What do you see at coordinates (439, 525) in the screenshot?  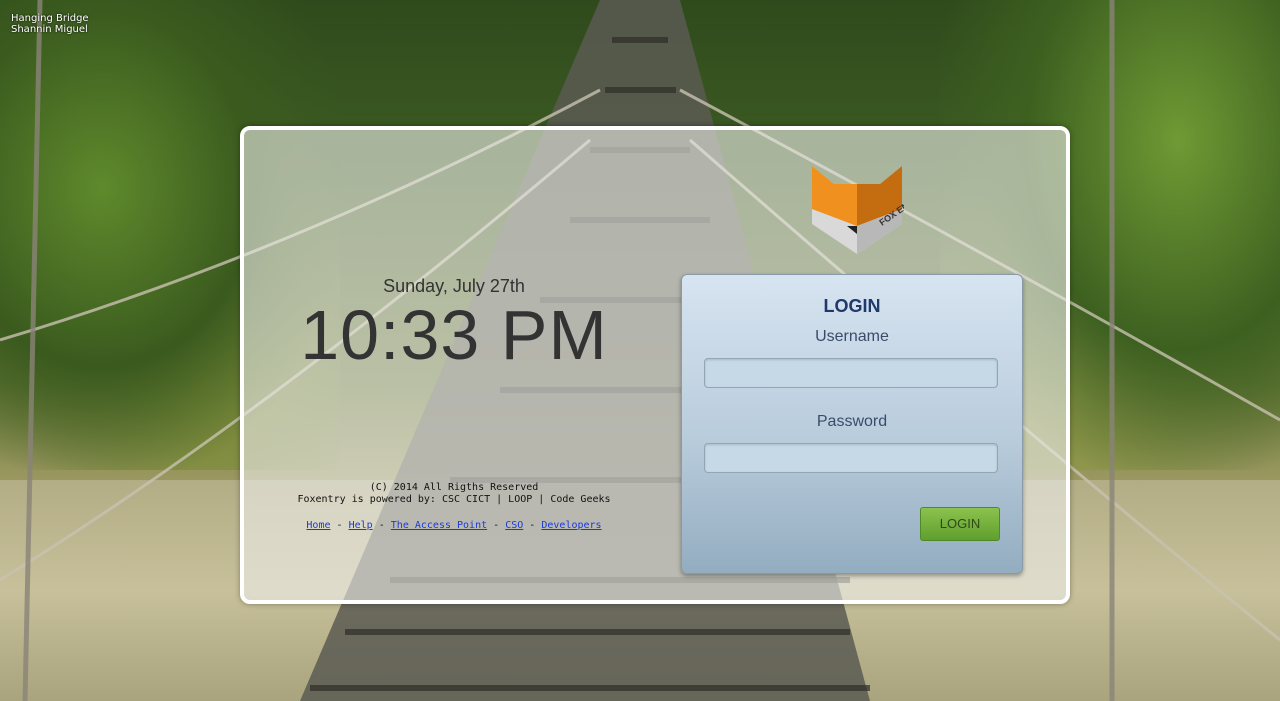 I see `link-access-point: The Access Point` at bounding box center [439, 525].